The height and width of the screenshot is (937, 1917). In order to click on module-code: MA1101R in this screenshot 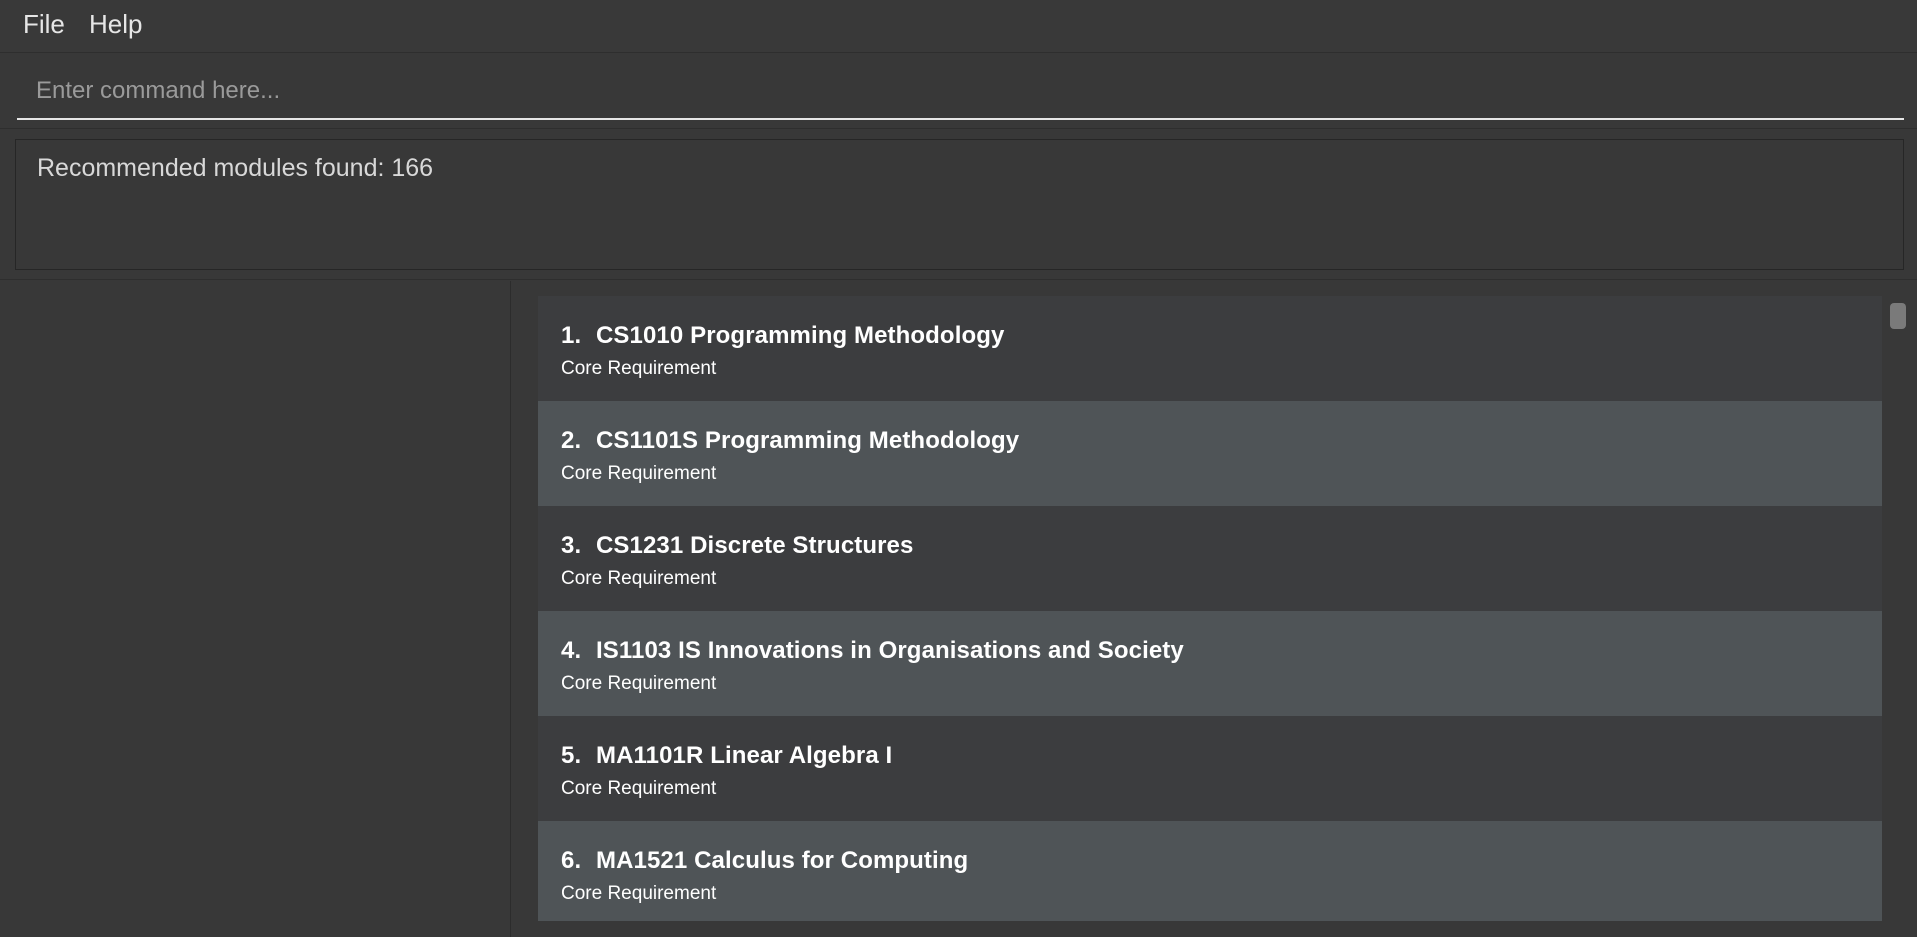, I will do `click(650, 755)`.